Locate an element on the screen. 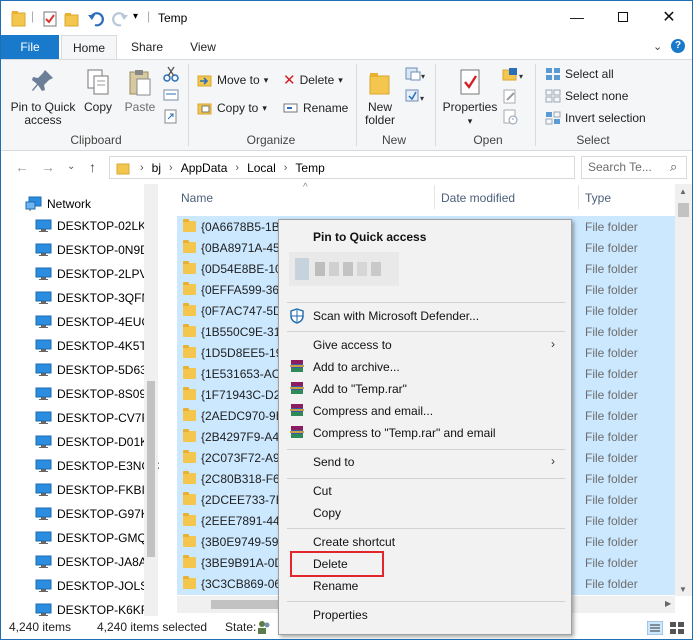  breadcrumb-temp: Temp is located at coordinates (309, 168).